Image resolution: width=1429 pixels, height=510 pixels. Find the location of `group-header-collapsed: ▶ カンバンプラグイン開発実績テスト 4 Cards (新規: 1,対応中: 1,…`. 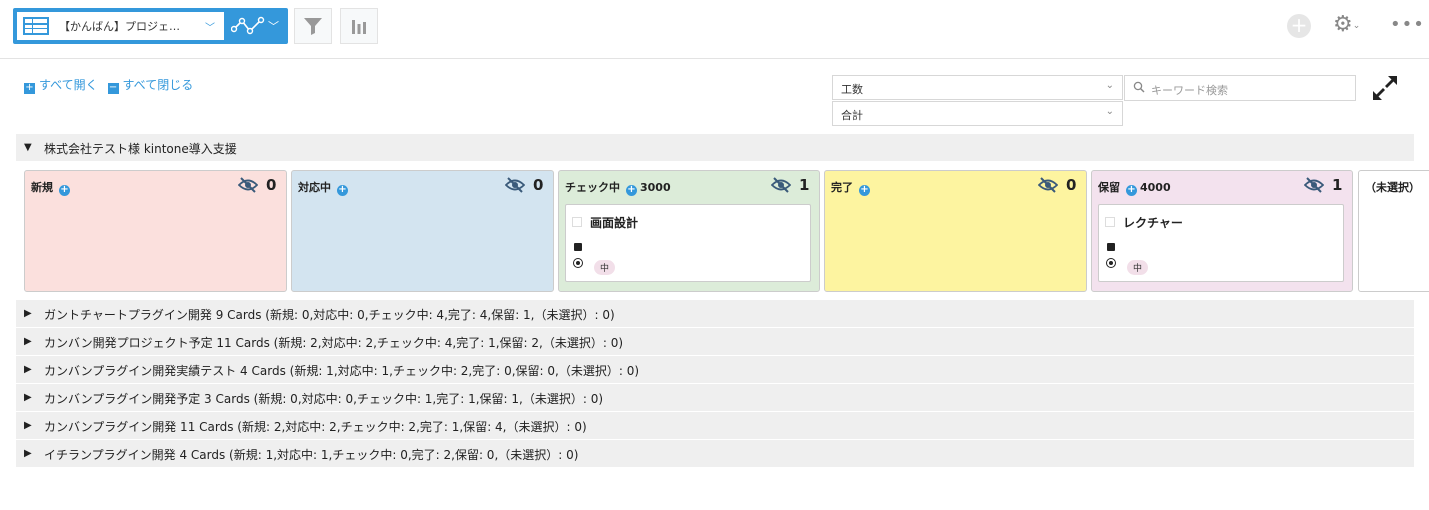

group-header-collapsed: ▶ カンバンプラグイン開発実績テスト 4 Cards (新規: 1,対応中: 1,… is located at coordinates (715, 369).